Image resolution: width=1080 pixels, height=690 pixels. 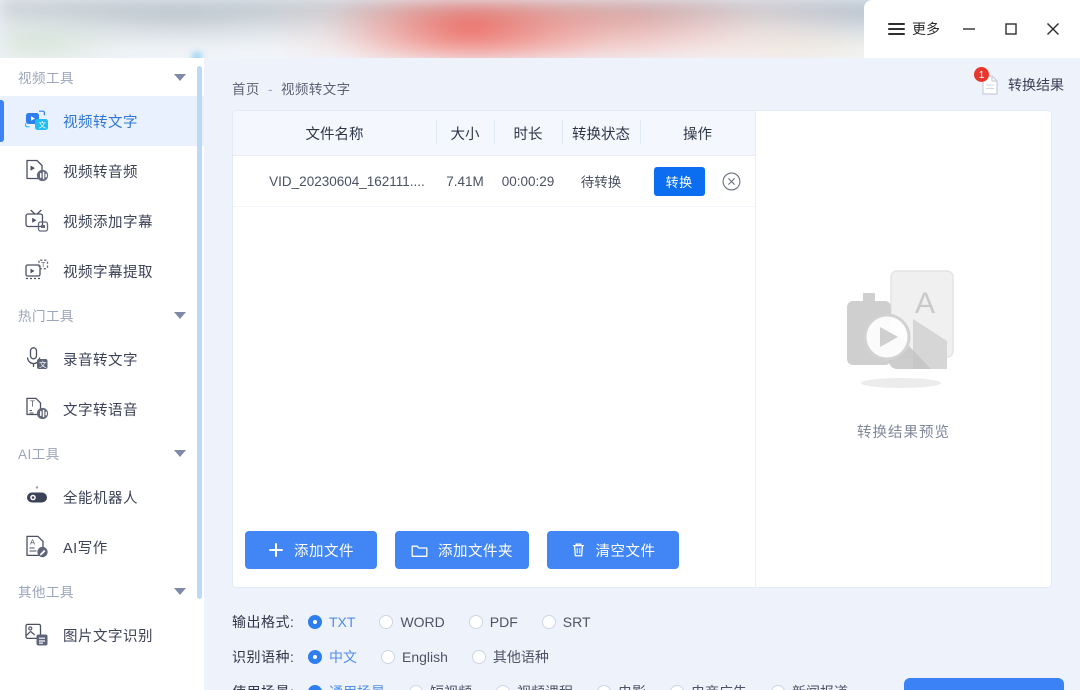 What do you see at coordinates (1036, 85) in the screenshot?
I see `conversion-results-label: 转换结果` at bounding box center [1036, 85].